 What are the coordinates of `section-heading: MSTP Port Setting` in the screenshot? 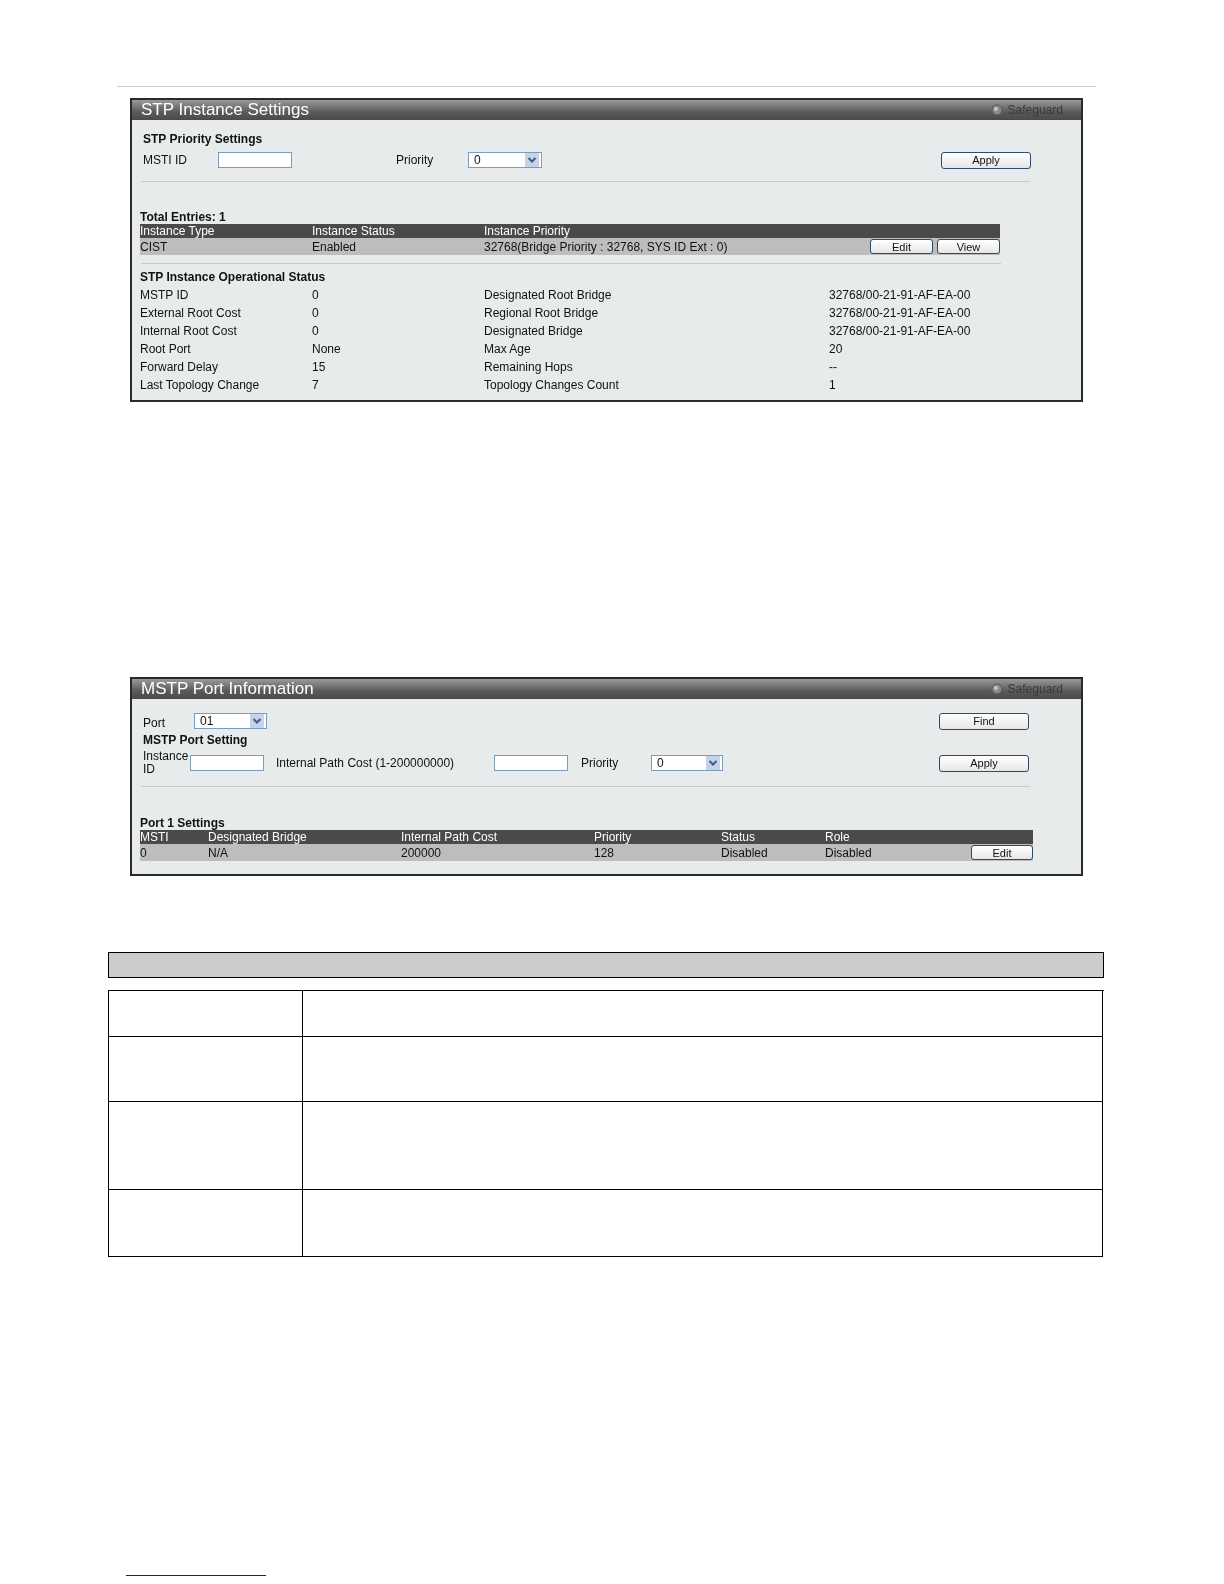 It's located at (196, 740).